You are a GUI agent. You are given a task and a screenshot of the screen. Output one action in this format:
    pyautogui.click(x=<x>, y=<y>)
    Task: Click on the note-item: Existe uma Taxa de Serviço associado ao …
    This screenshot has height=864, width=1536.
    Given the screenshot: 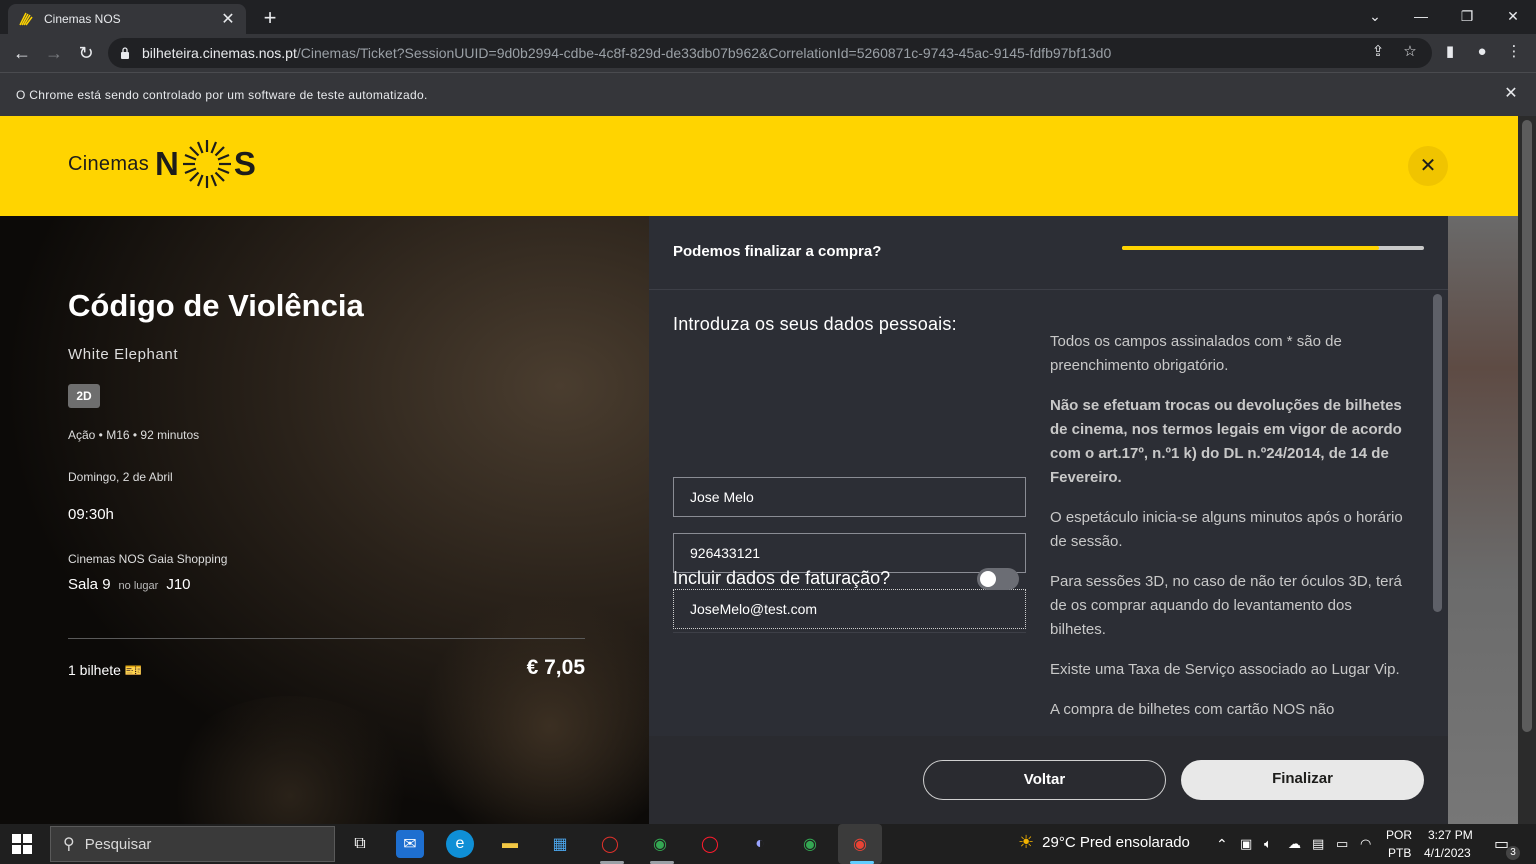 What is the action you would take?
    pyautogui.click(x=1225, y=669)
    